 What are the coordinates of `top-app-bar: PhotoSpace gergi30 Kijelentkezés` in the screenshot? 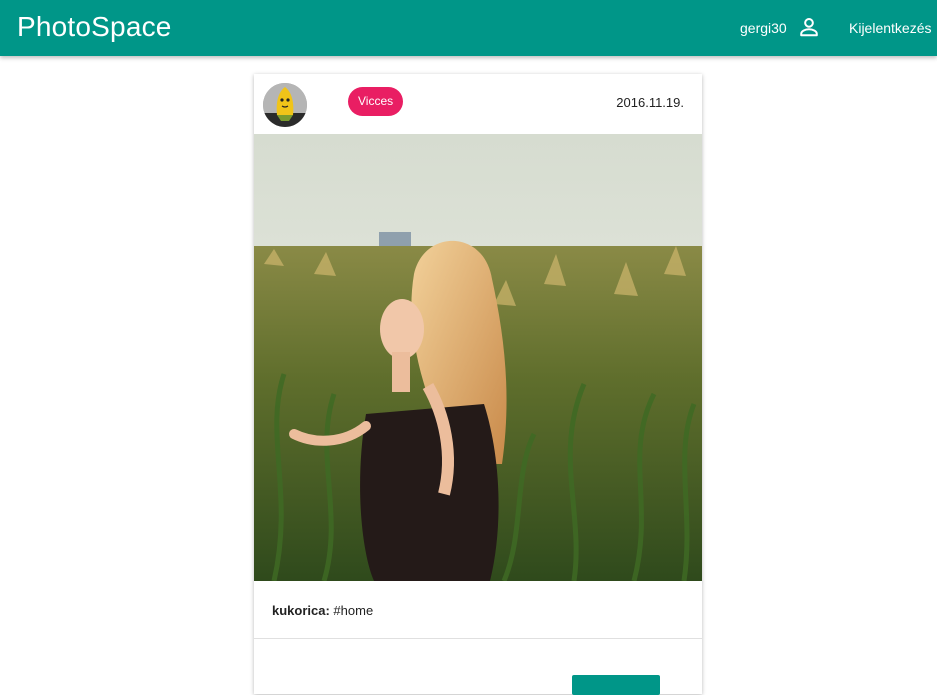 It's located at (468, 28).